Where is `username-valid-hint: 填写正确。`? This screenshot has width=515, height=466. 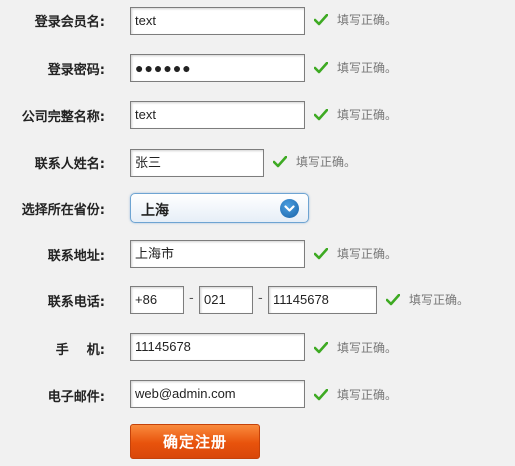 username-valid-hint: 填写正确。 is located at coordinates (355, 19).